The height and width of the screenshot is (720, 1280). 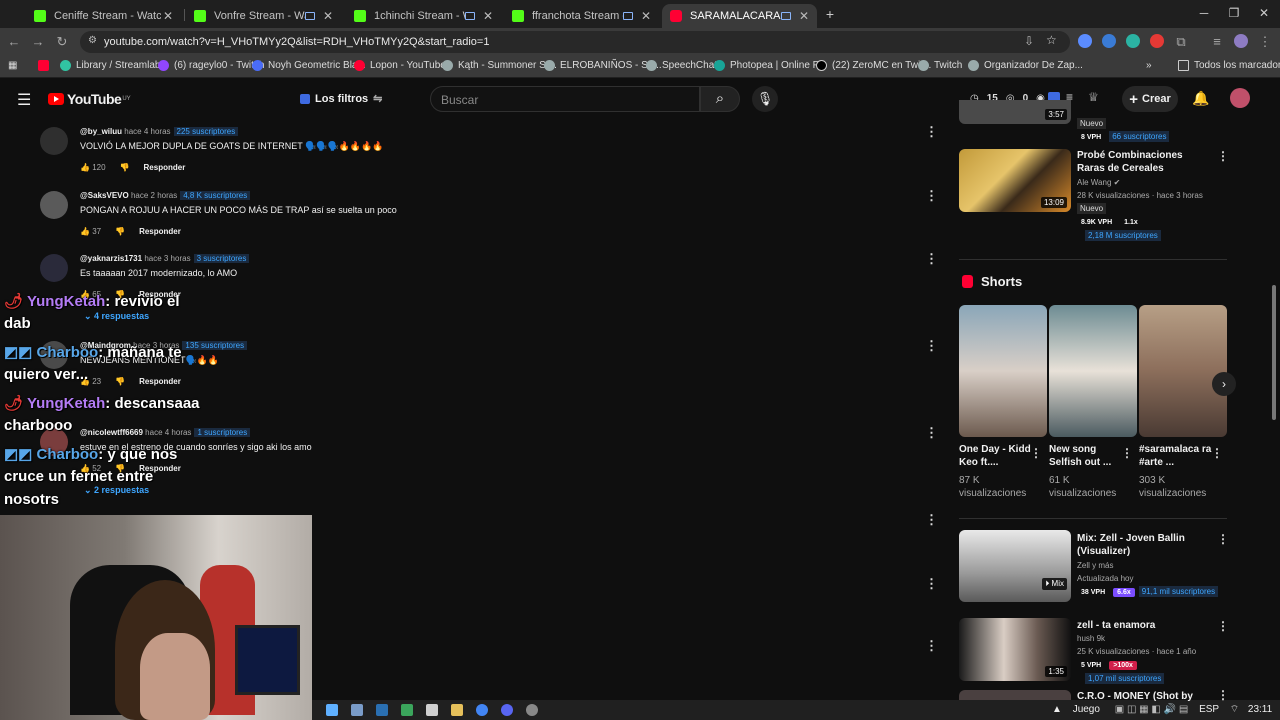 I want to click on view-replies-button: ⌄ 2 respuestas, so click(x=116, y=490).